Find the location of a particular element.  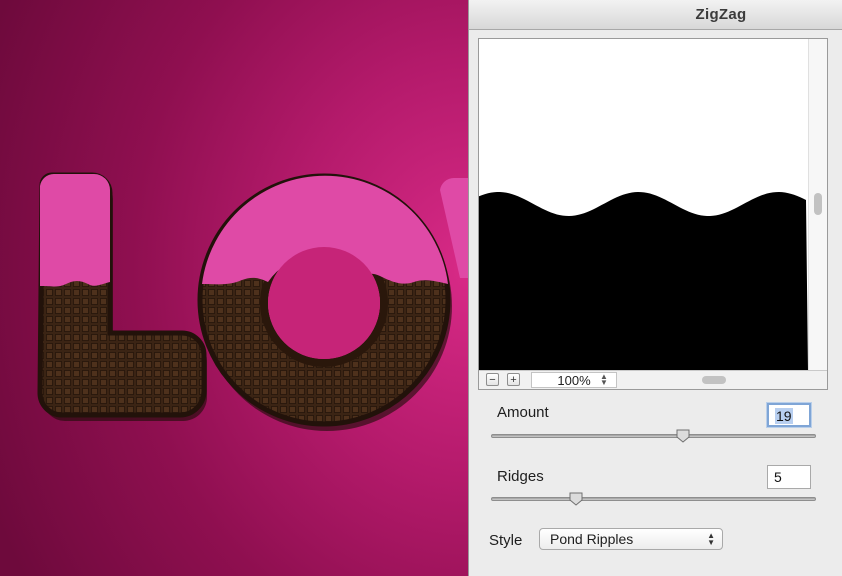

letter-l is located at coordinates (122, 296).